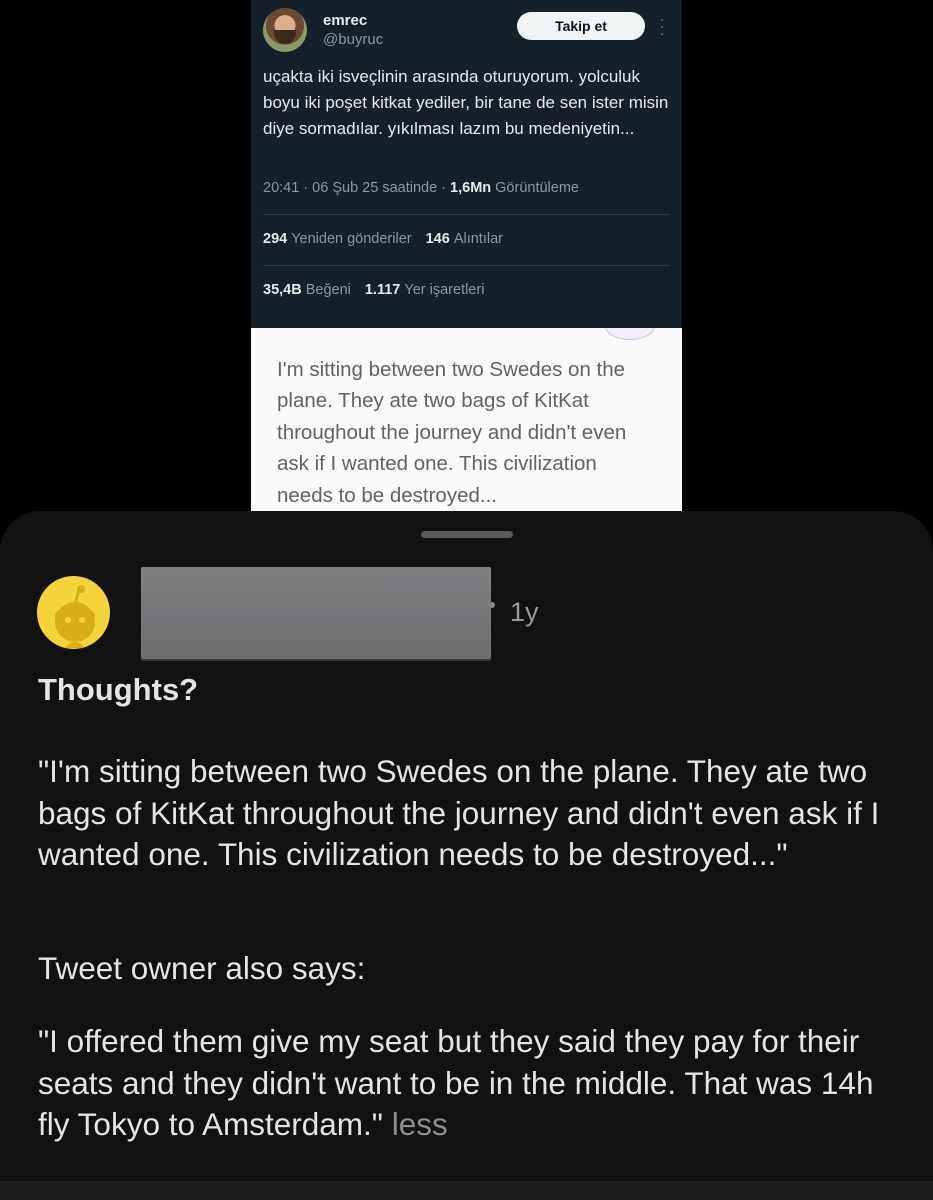 The height and width of the screenshot is (1200, 933). What do you see at coordinates (357, 188) in the screenshot?
I see `tweet-timestamp: 20:41 · 06 Şub 25 saatinde ·` at bounding box center [357, 188].